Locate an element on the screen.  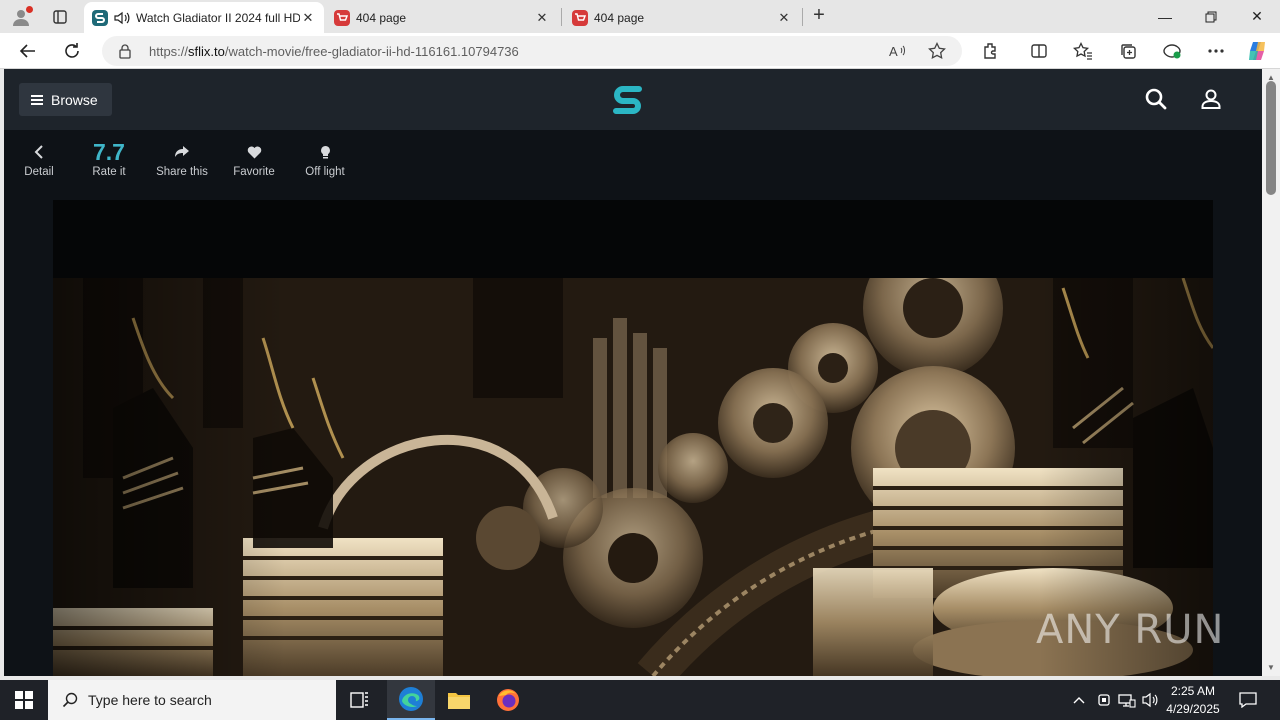
lock-icon is located at coordinates (125, 53).